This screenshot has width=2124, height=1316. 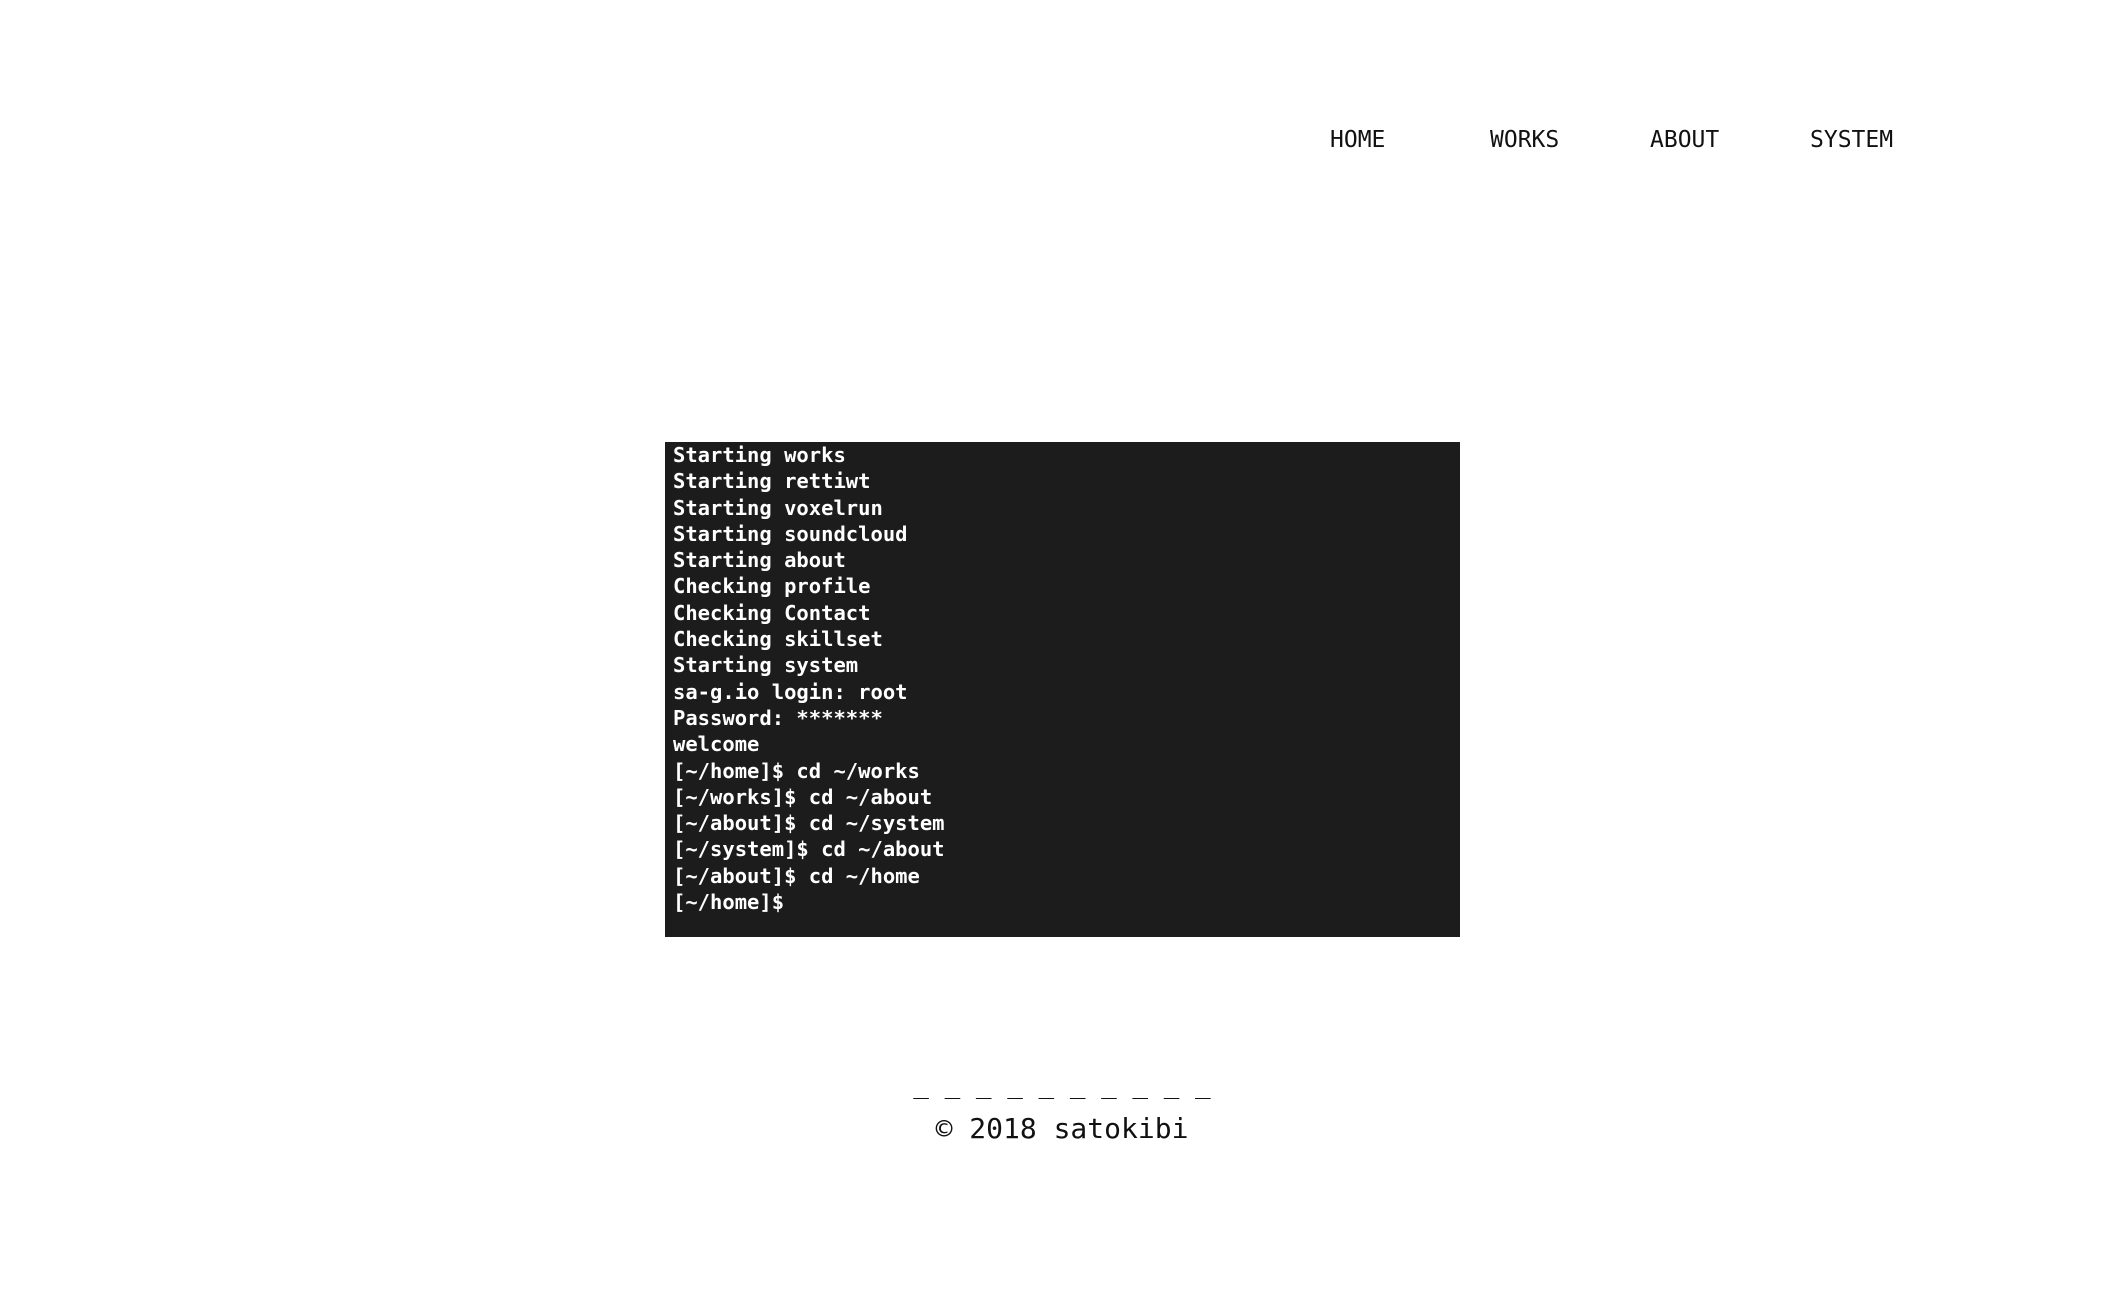 I want to click on nav-home-link: HOME, so click(x=1357, y=140).